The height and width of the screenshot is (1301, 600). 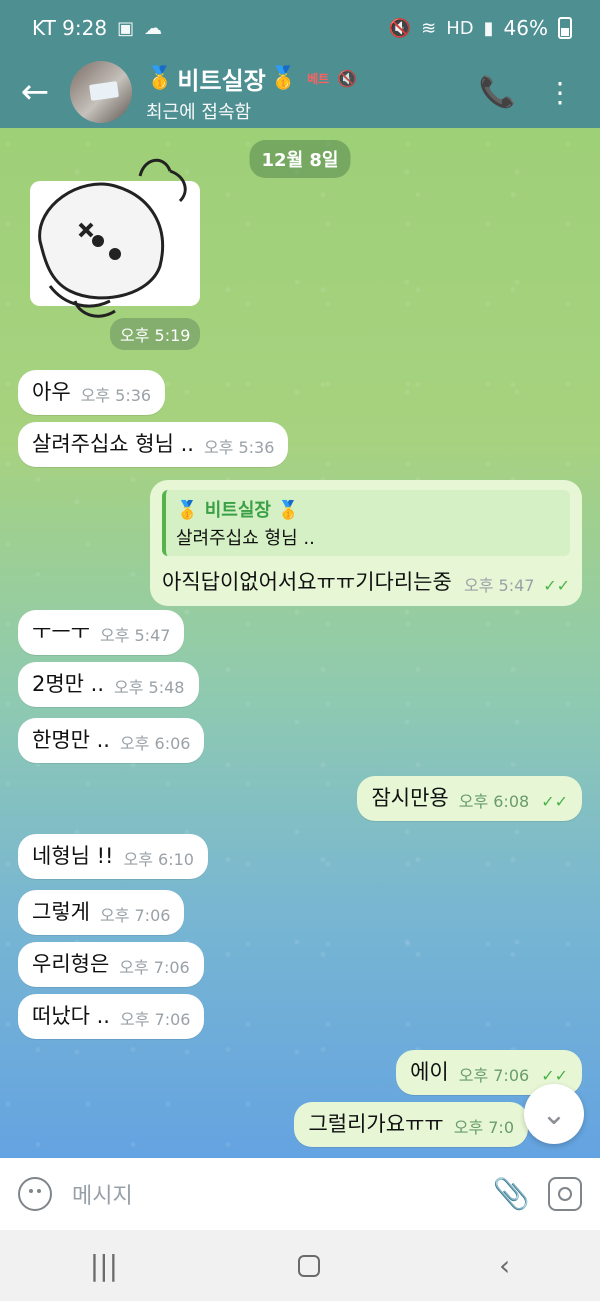 I want to click on message-bubble: 살려주십쇼 형님 .. 오후 5:36, so click(x=153, y=445).